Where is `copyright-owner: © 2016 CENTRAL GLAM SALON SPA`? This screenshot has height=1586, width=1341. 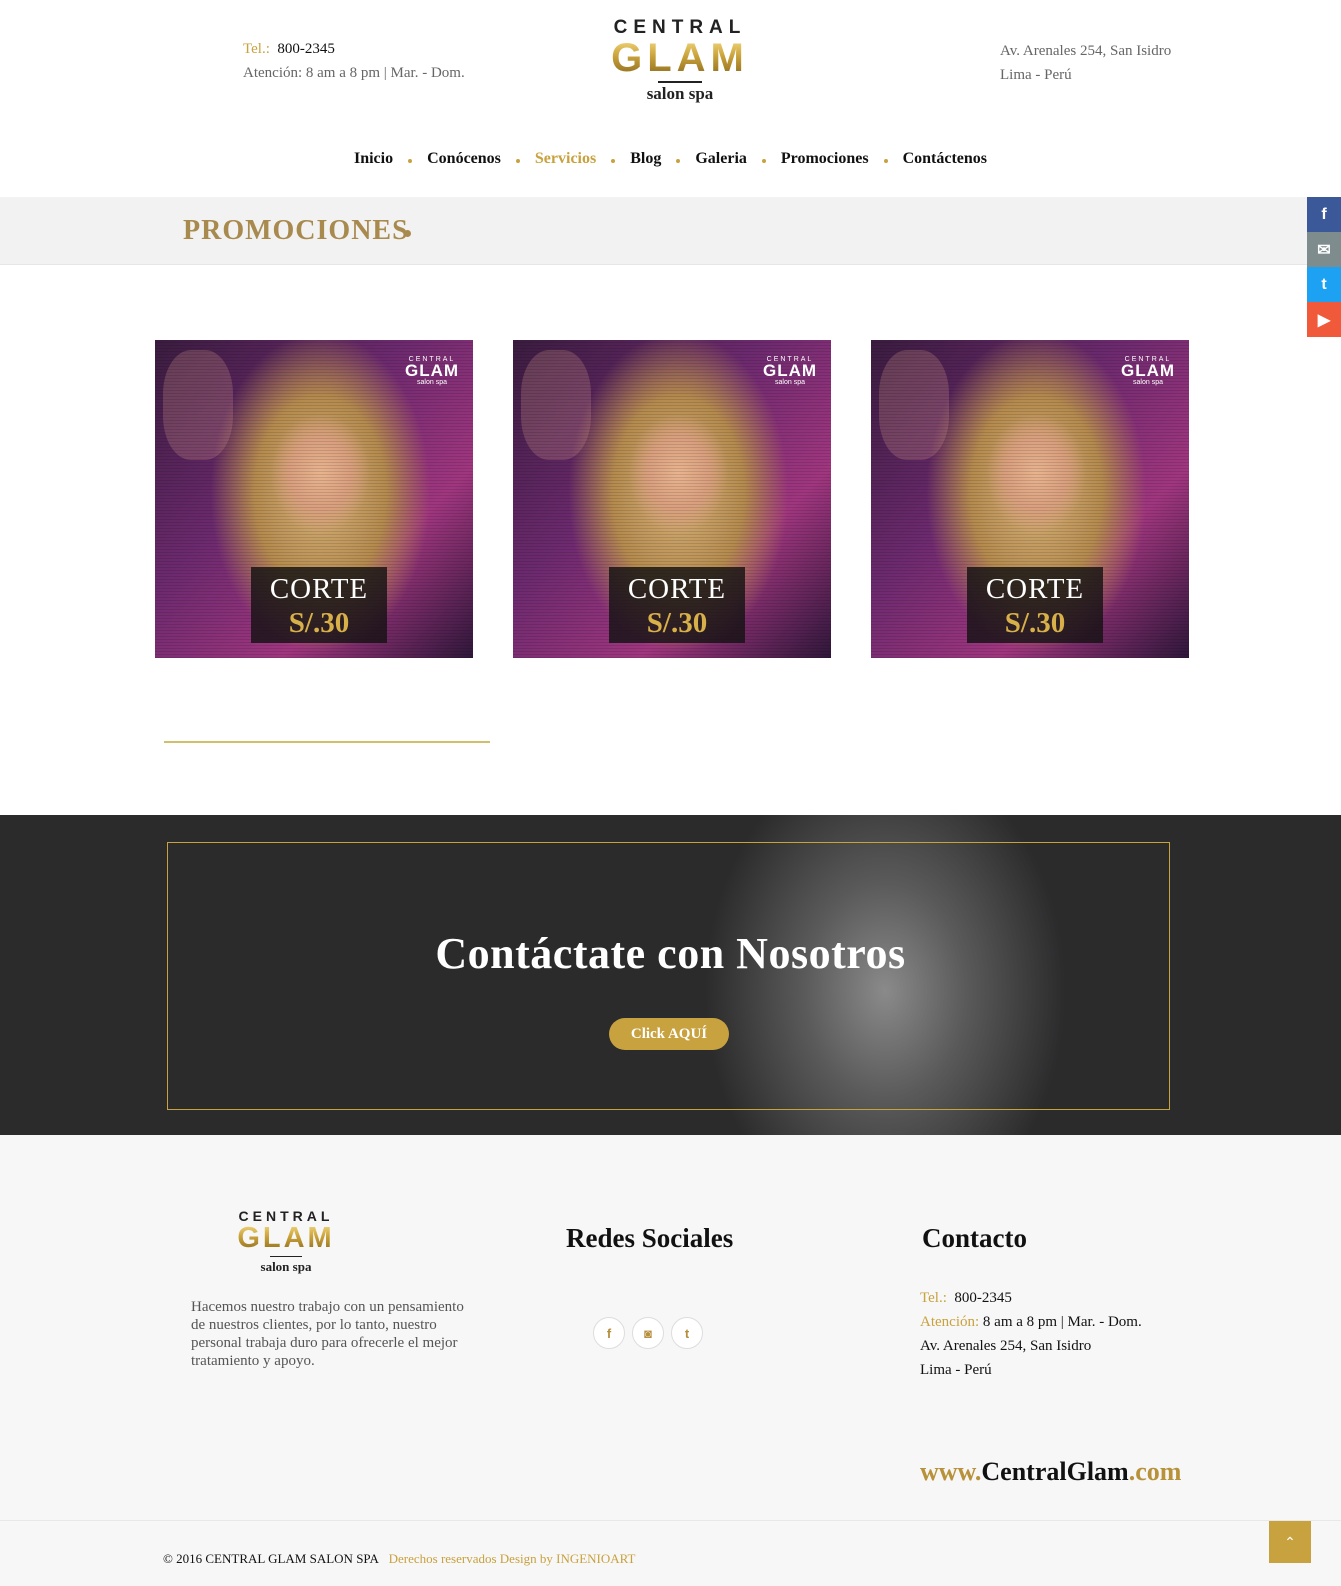 copyright-owner: © 2016 CENTRAL GLAM SALON SPA is located at coordinates (271, 1558).